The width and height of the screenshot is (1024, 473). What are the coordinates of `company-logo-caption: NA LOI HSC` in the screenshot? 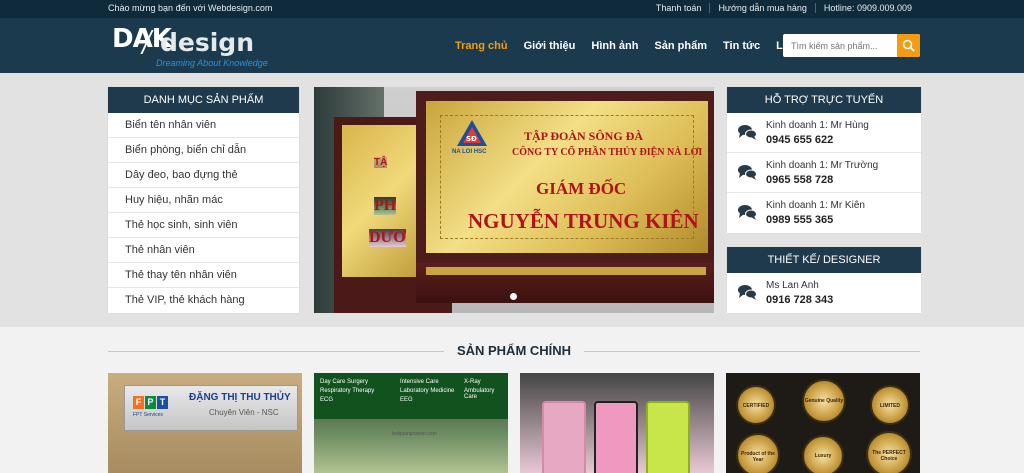 It's located at (469, 152).